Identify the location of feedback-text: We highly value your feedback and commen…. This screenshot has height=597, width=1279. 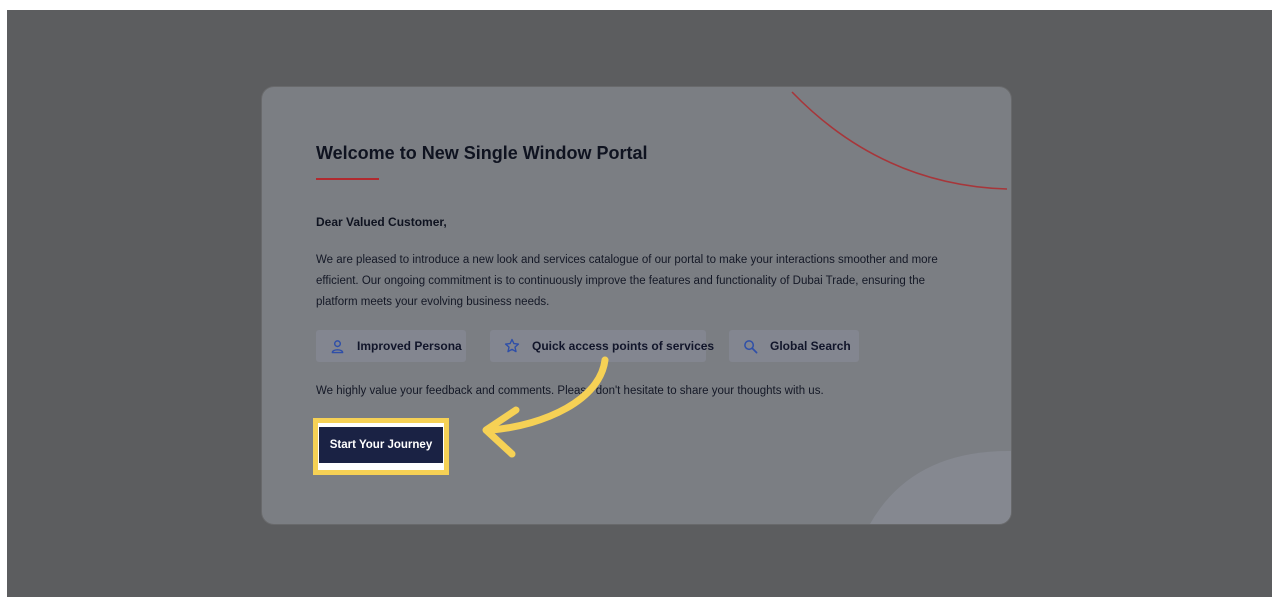
(570, 391).